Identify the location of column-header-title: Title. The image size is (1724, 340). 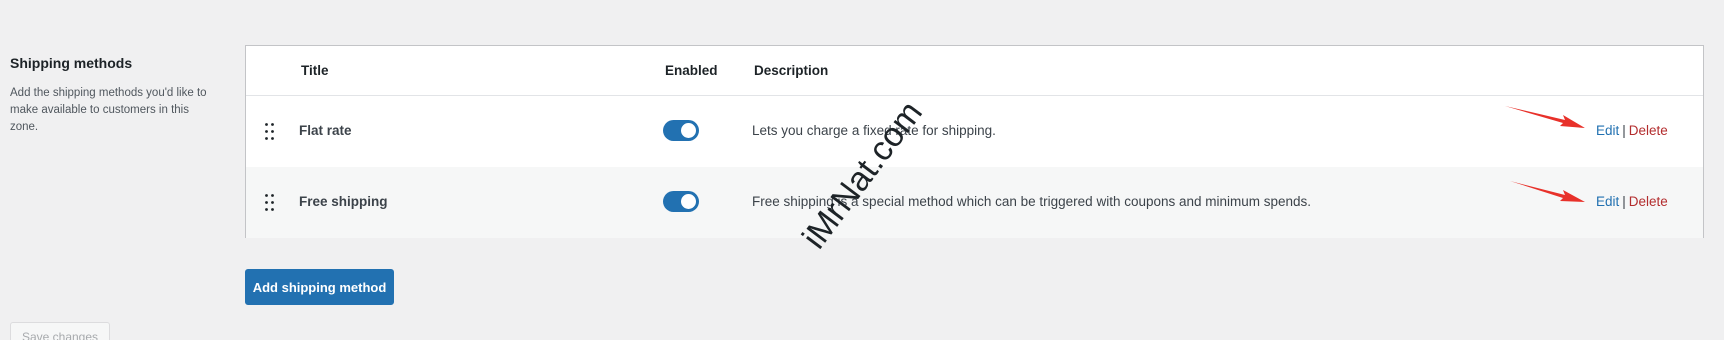
(315, 70).